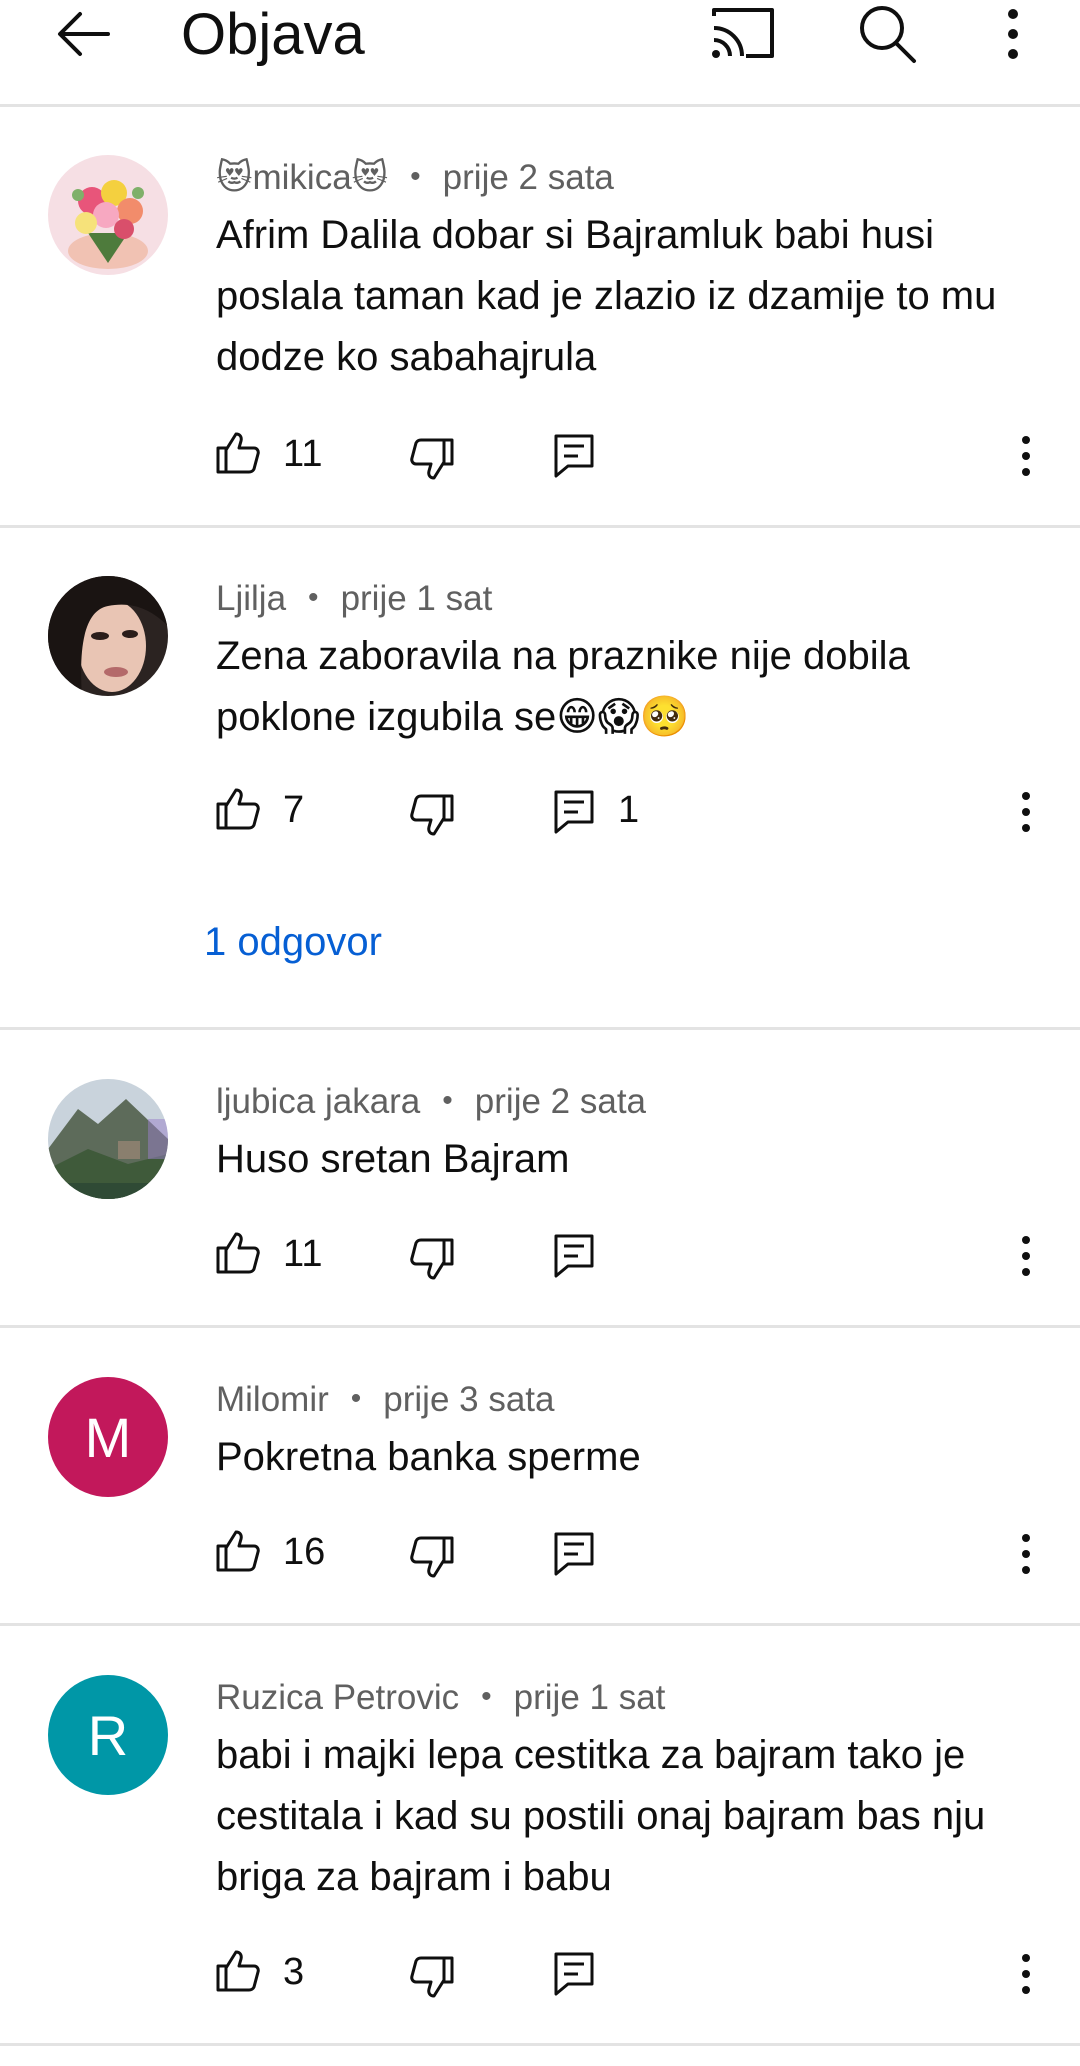 Image resolution: width=1080 pixels, height=2066 pixels. I want to click on comment-text: Huso sretan Bajram, so click(393, 1159).